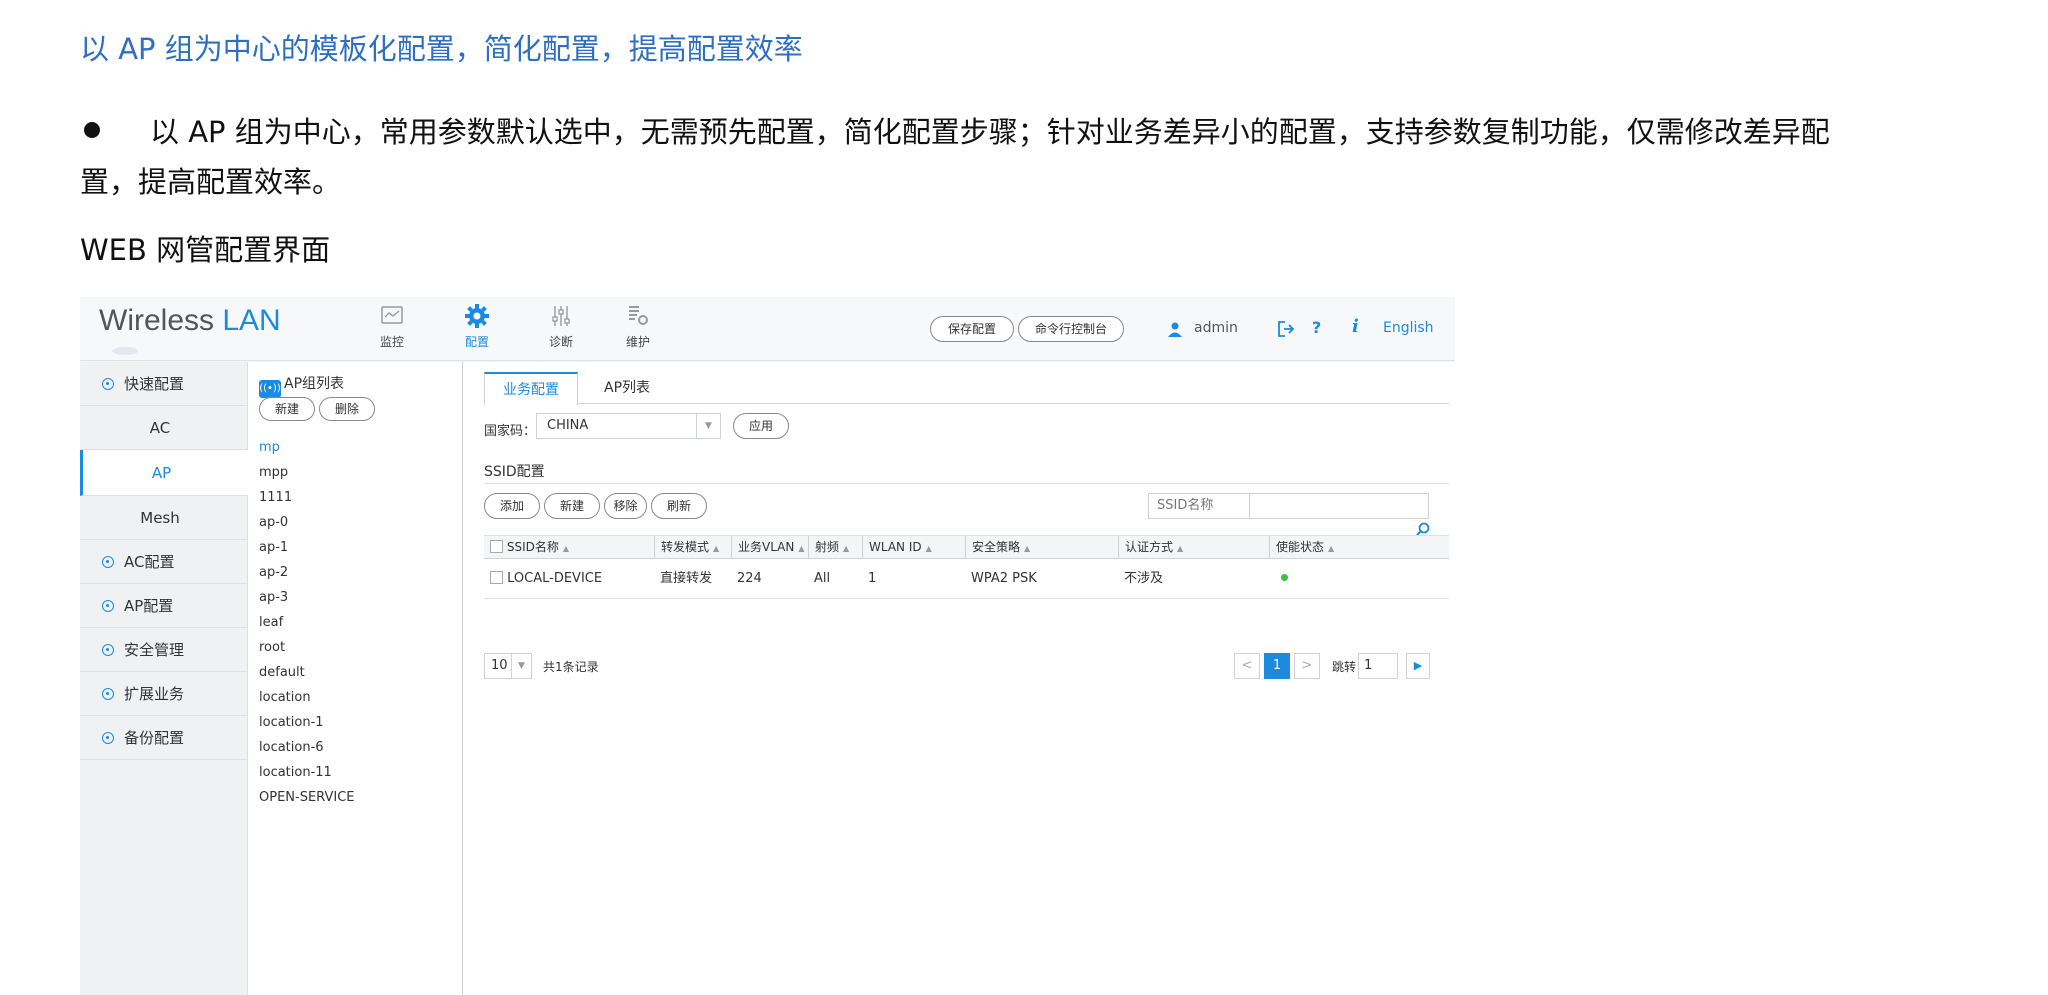 The image size is (2048, 995). What do you see at coordinates (287, 409) in the screenshot?
I see `new-group-button: 新建` at bounding box center [287, 409].